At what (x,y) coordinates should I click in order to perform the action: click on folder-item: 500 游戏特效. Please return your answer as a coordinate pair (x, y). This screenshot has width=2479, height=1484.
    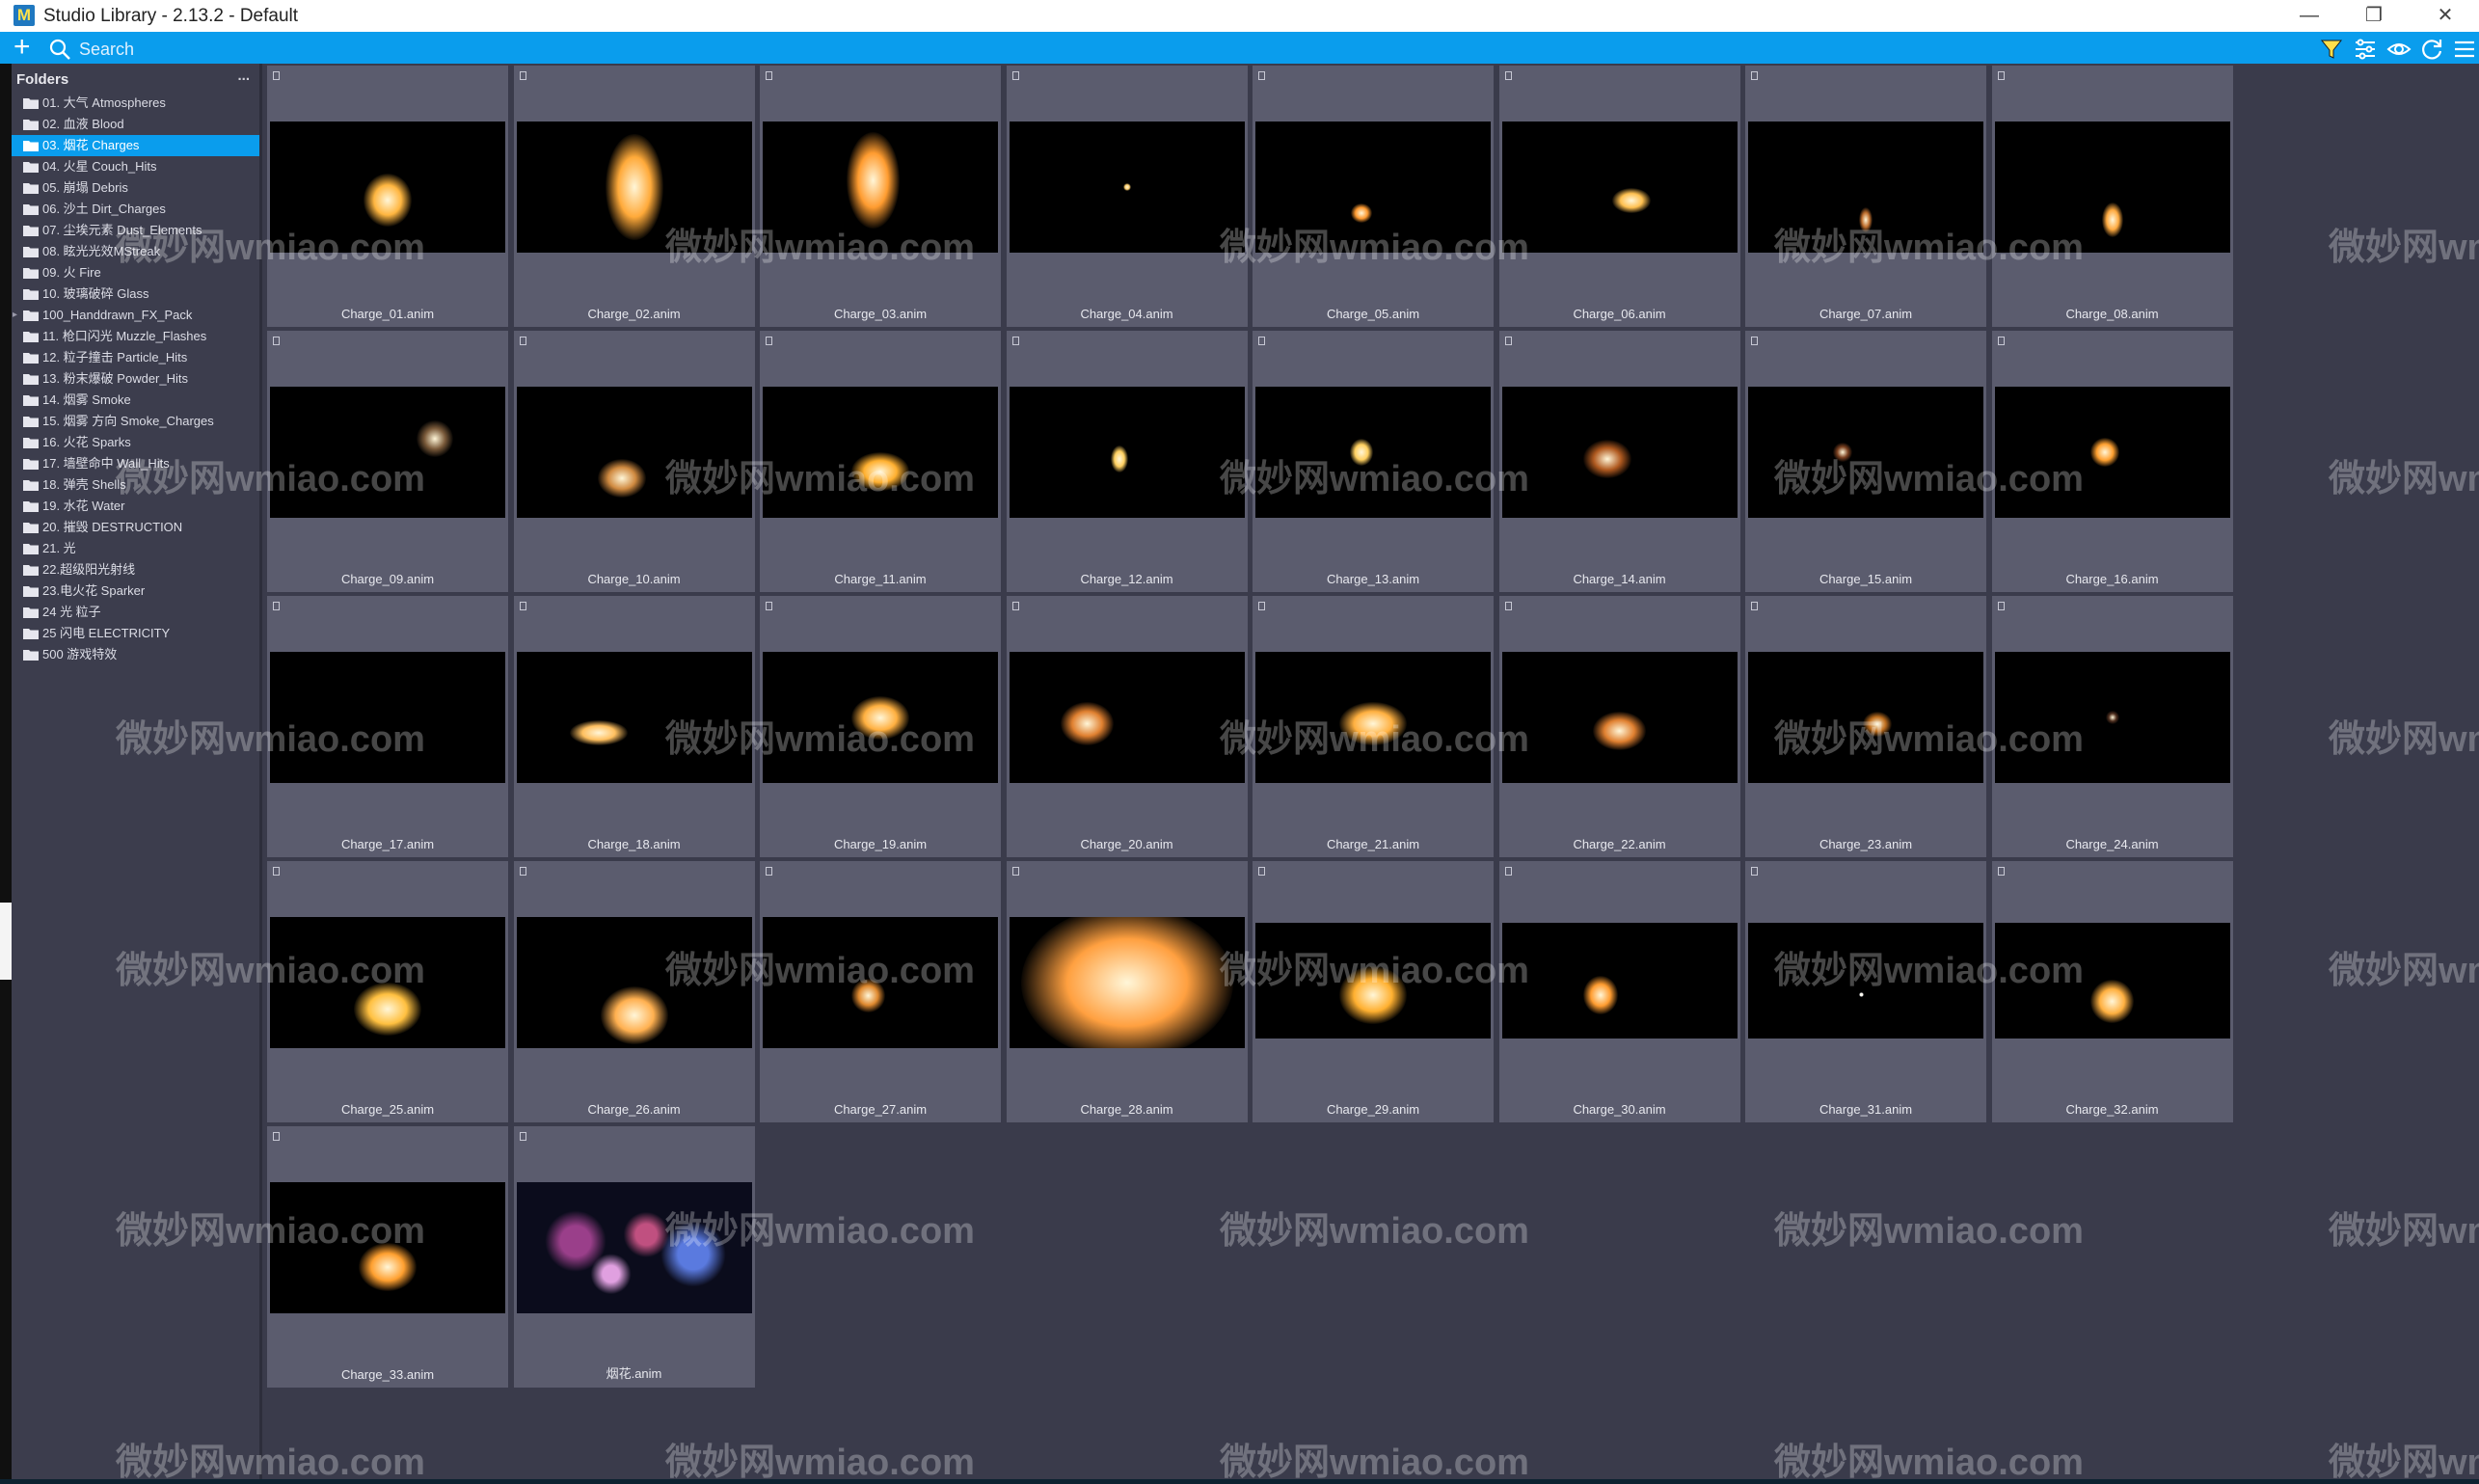
    Looking at the image, I should click on (135, 654).